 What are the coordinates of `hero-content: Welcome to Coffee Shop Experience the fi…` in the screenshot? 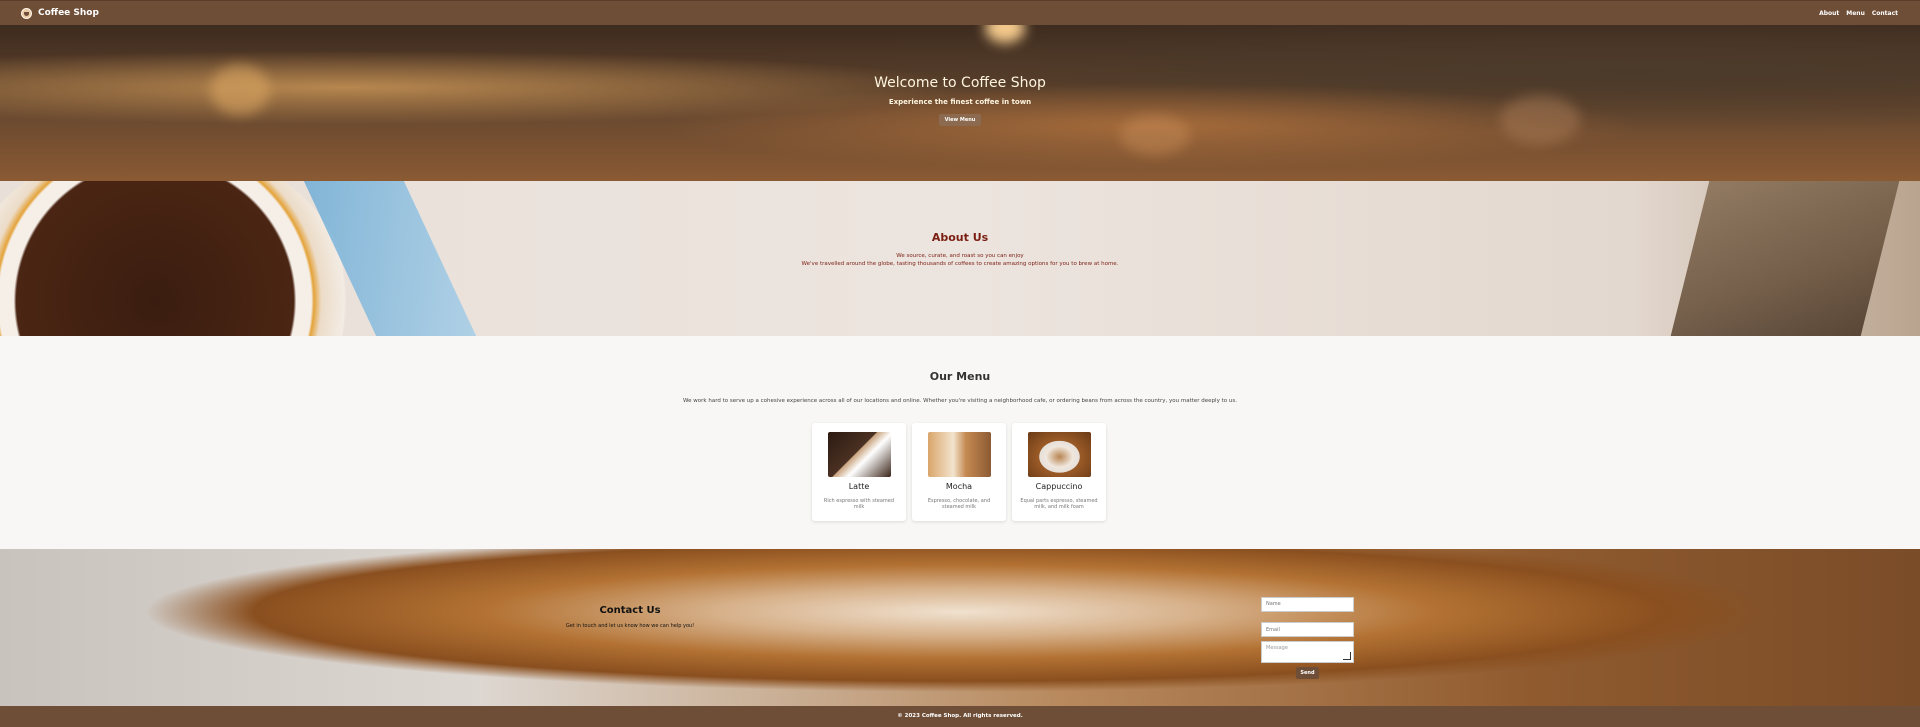 It's located at (960, 100).